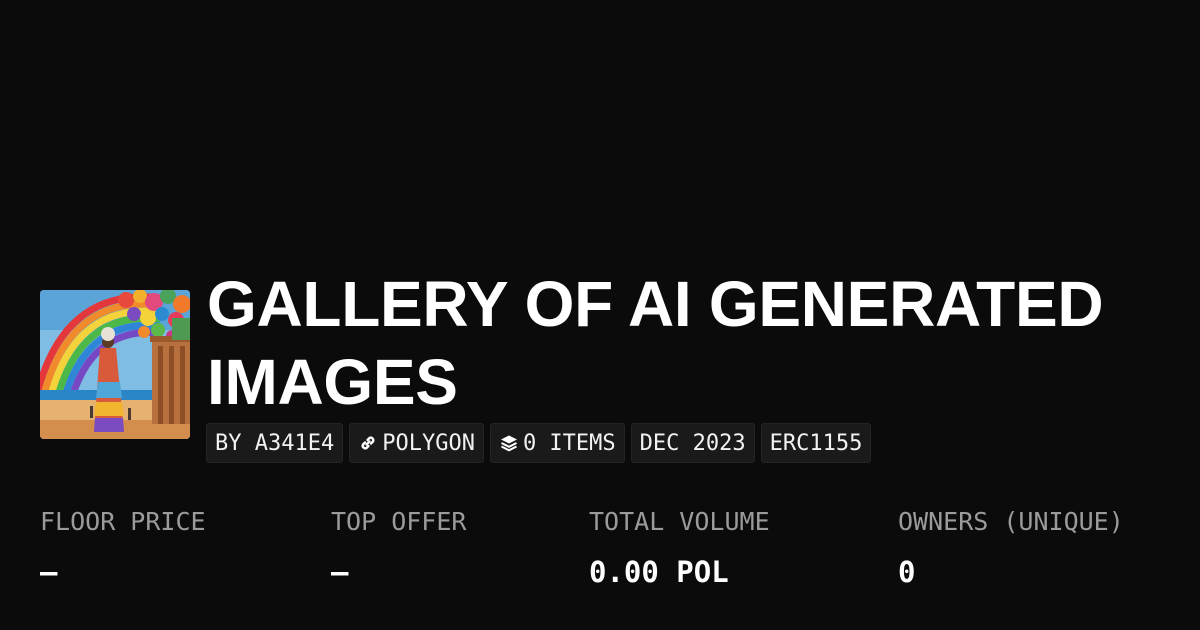 This screenshot has width=1200, height=630. I want to click on total-volume-label: TOTAL VOLUME, so click(679, 521).